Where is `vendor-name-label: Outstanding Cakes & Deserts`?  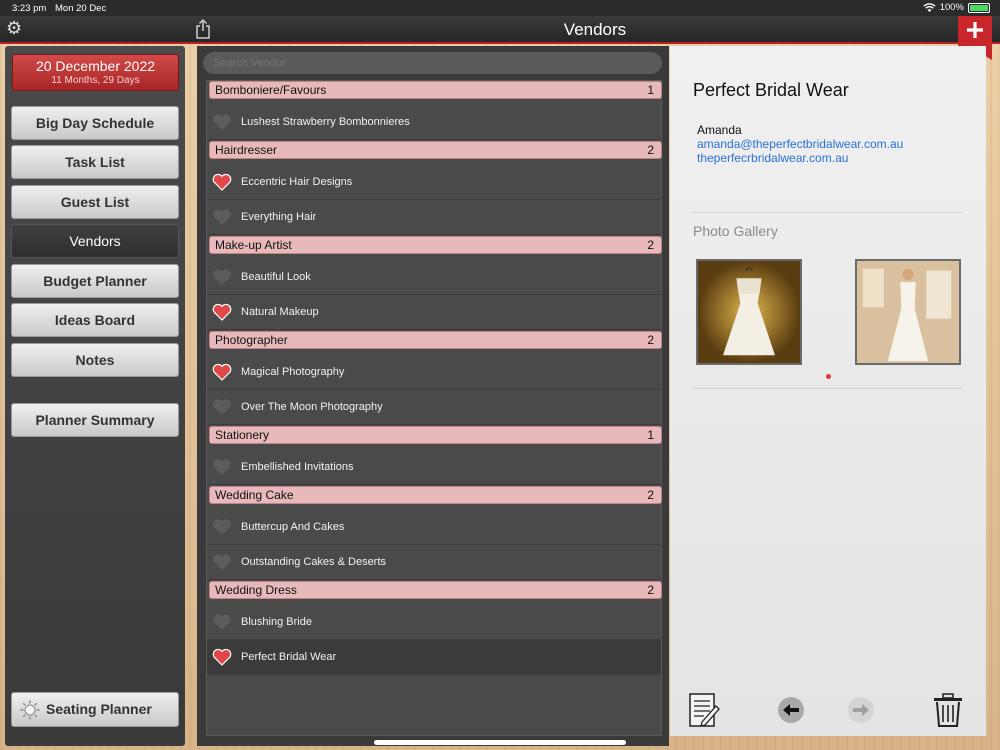 vendor-name-label: Outstanding Cakes & Deserts is located at coordinates (313, 562).